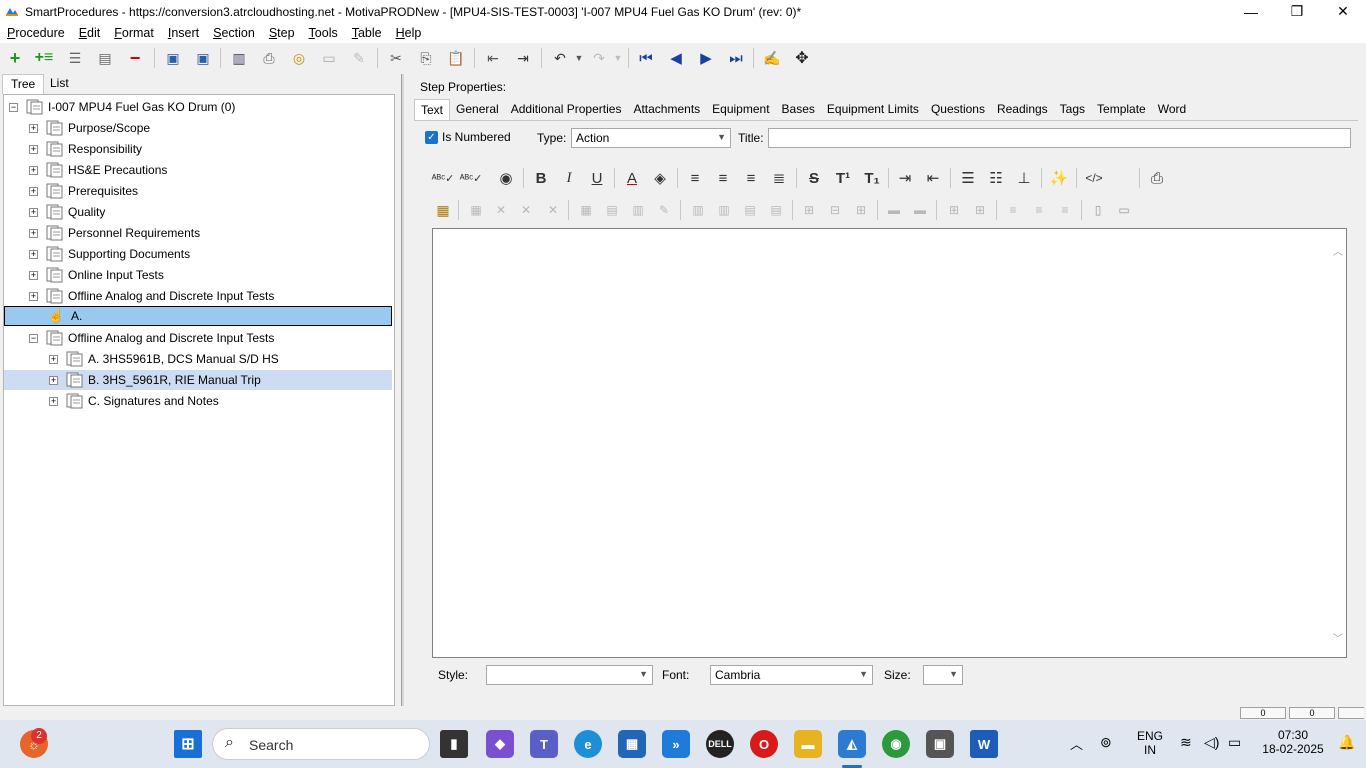 The width and height of the screenshot is (1366, 768). I want to click on tree-root: − I-007 MPU4 Fuel Gas KO Drum (0), so click(122, 107).